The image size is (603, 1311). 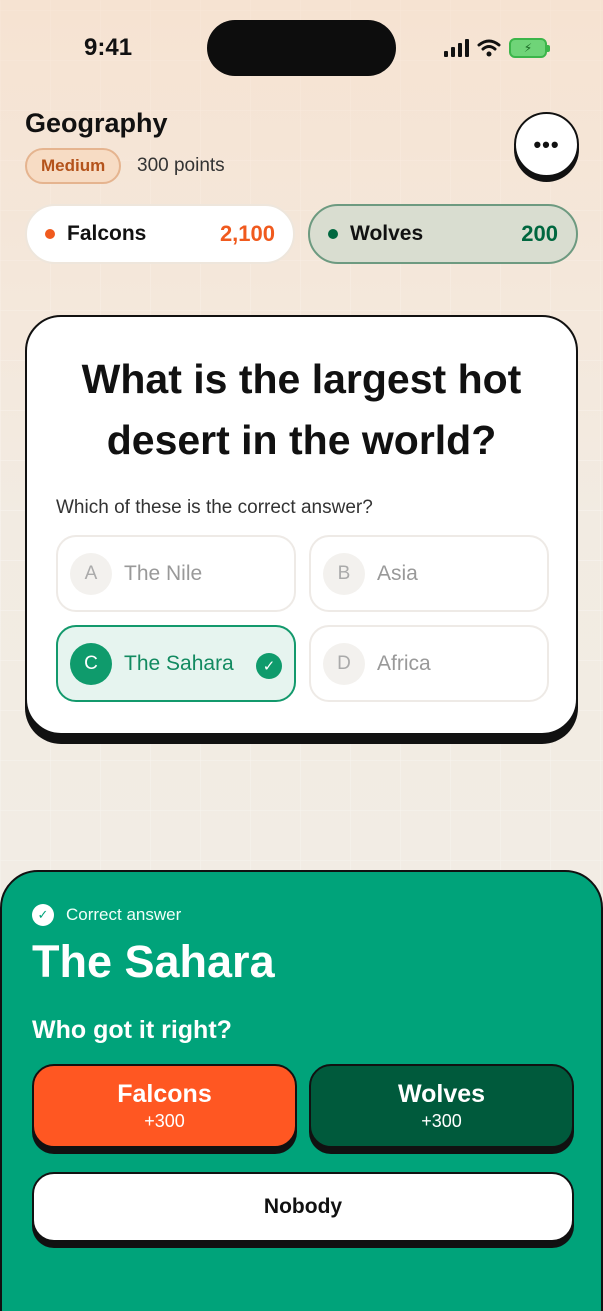 What do you see at coordinates (160, 234) in the screenshot?
I see `team-pill-falcons: Falcons 2,100` at bounding box center [160, 234].